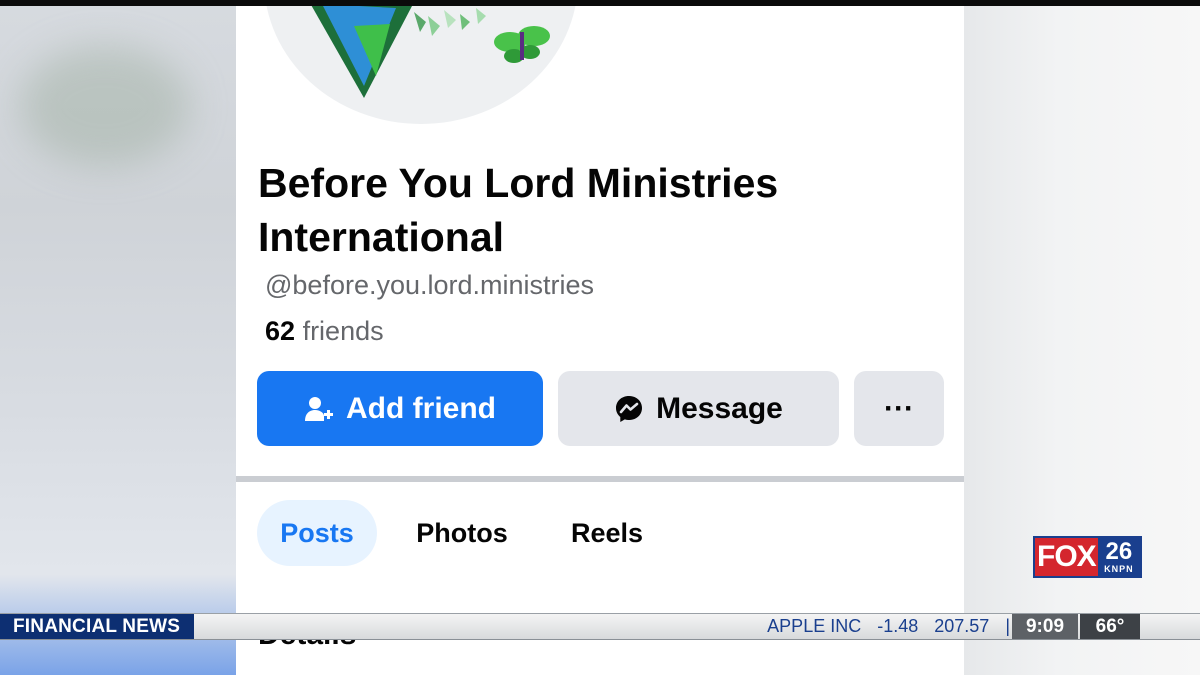 The image size is (1200, 675). I want to click on message-button: Message, so click(698, 408).